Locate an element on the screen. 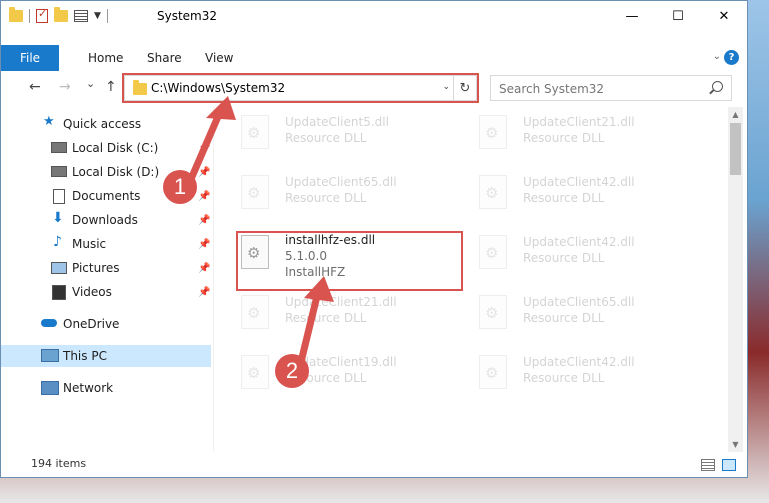 Image resolution: width=769 pixels, height=503 pixels. step-1-badge: 1 is located at coordinates (180, 187).